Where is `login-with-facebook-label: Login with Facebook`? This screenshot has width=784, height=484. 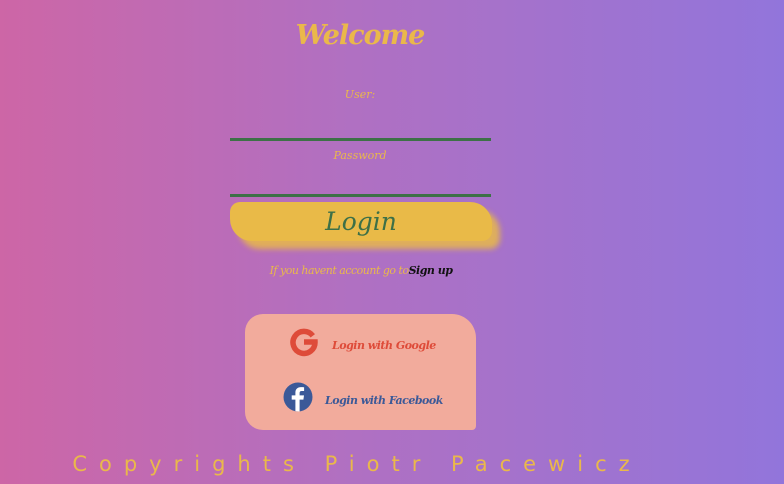 login-with-facebook-label: Login with Facebook is located at coordinates (384, 400).